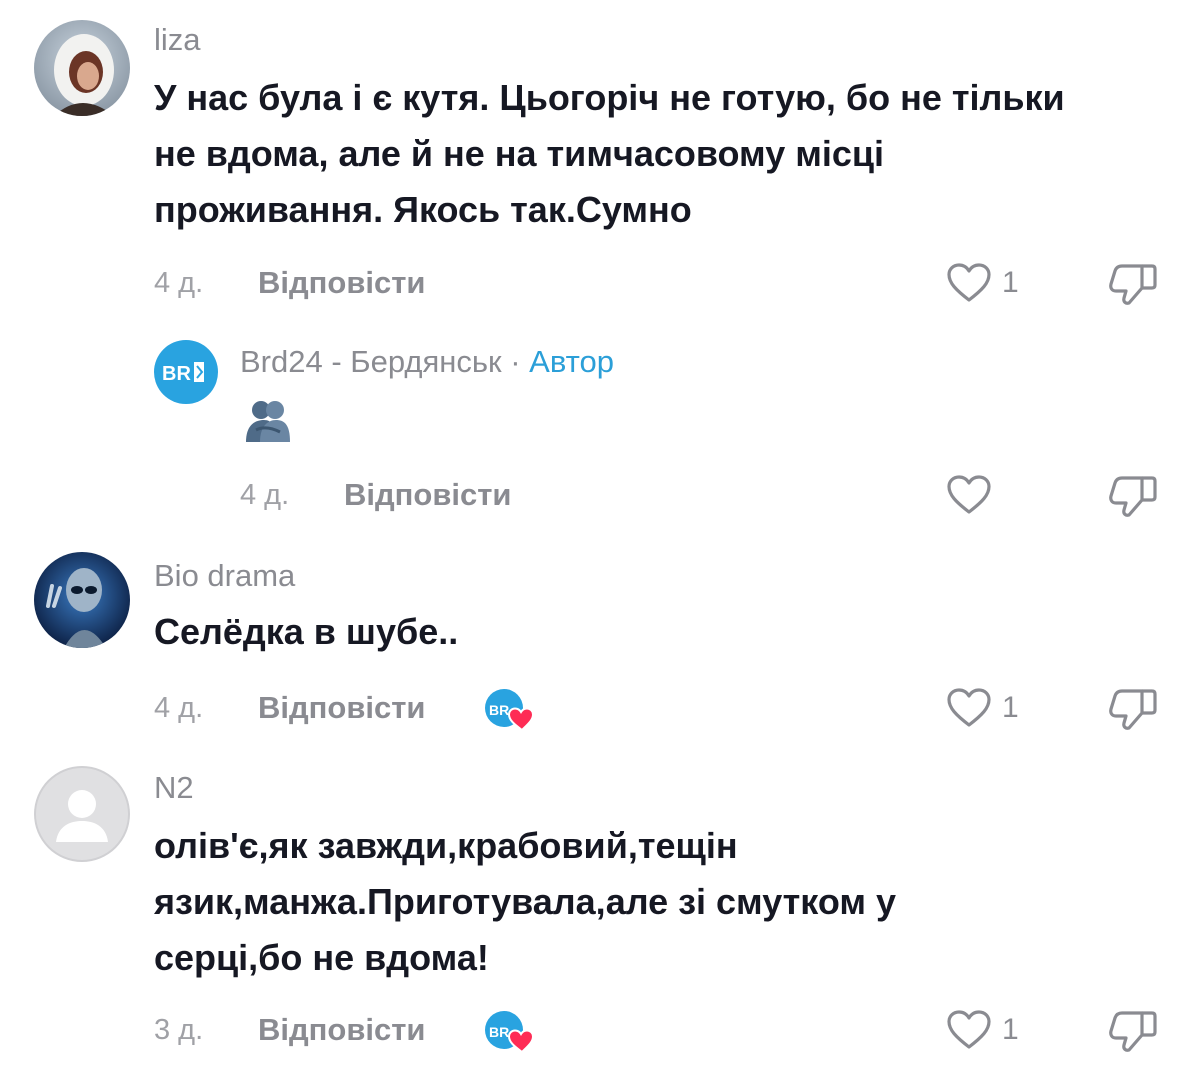 The image size is (1200, 1068). I want to click on username: N2, so click(174, 788).